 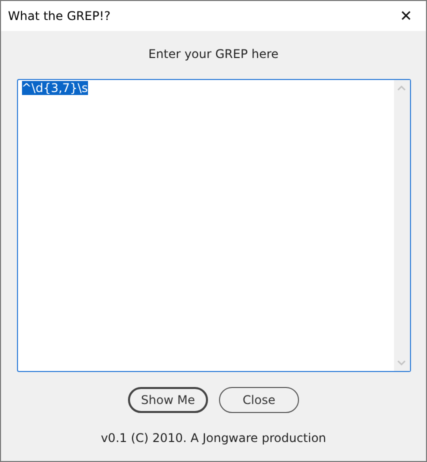 I want to click on window-title: What the GREP!?, so click(x=59, y=16).